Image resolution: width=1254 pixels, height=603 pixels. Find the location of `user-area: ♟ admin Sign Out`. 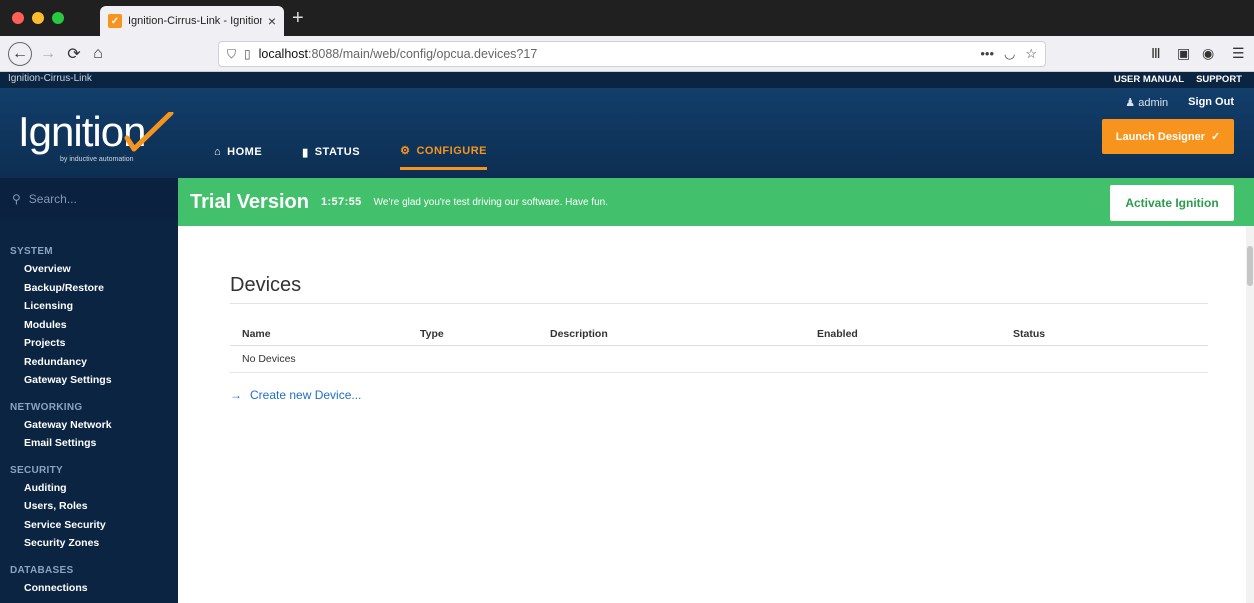

user-area: ♟ admin Sign Out is located at coordinates (1179, 102).